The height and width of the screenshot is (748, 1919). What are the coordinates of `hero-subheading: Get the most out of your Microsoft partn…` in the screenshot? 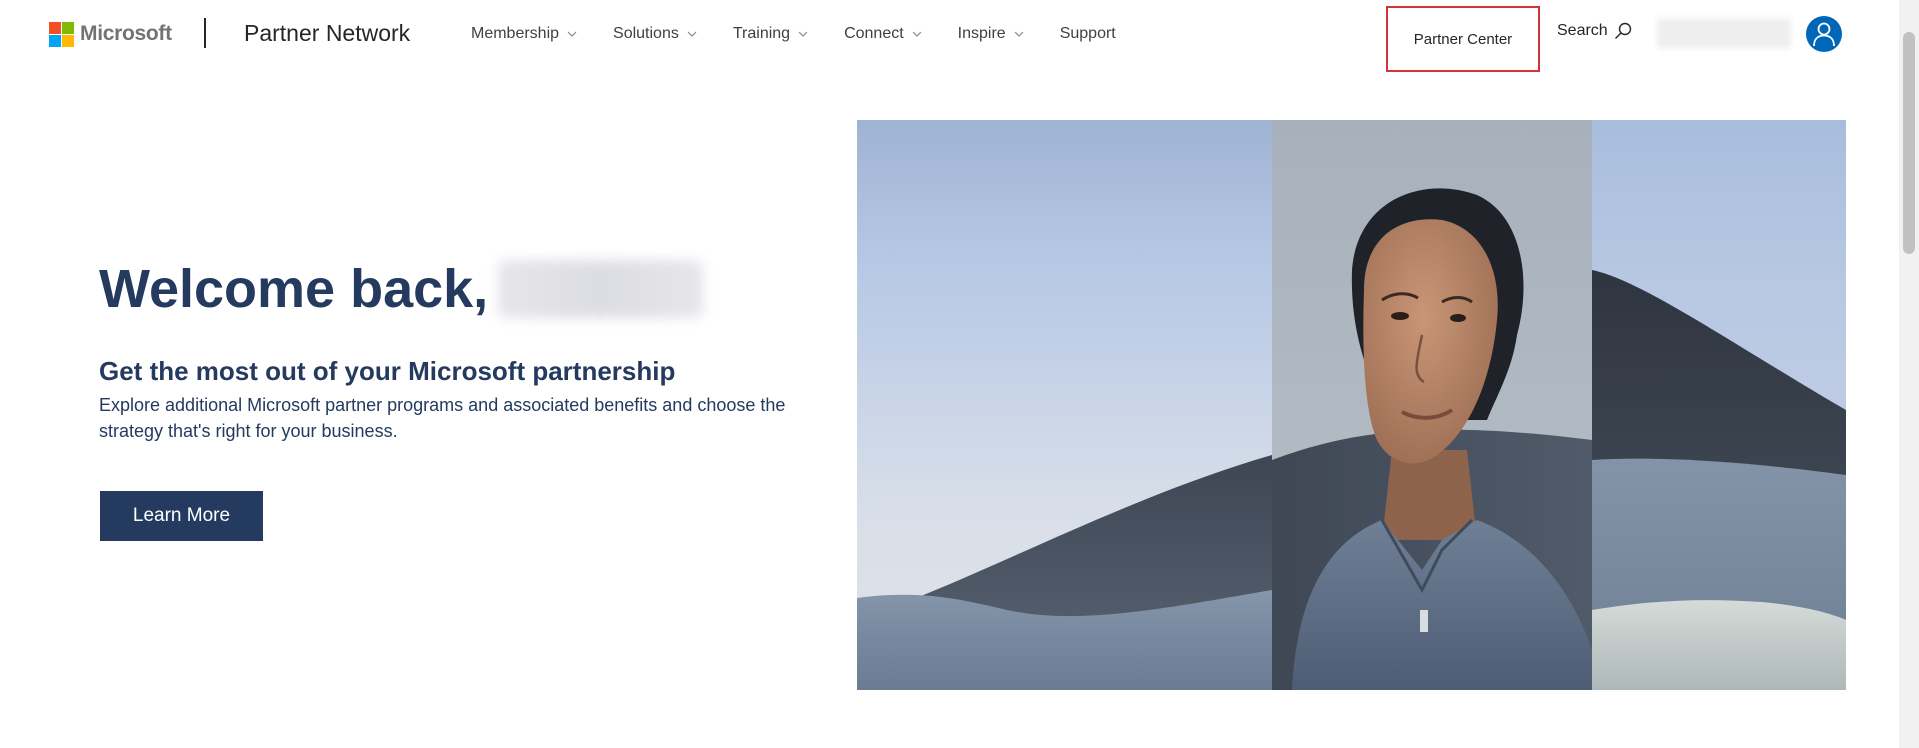 It's located at (387, 371).